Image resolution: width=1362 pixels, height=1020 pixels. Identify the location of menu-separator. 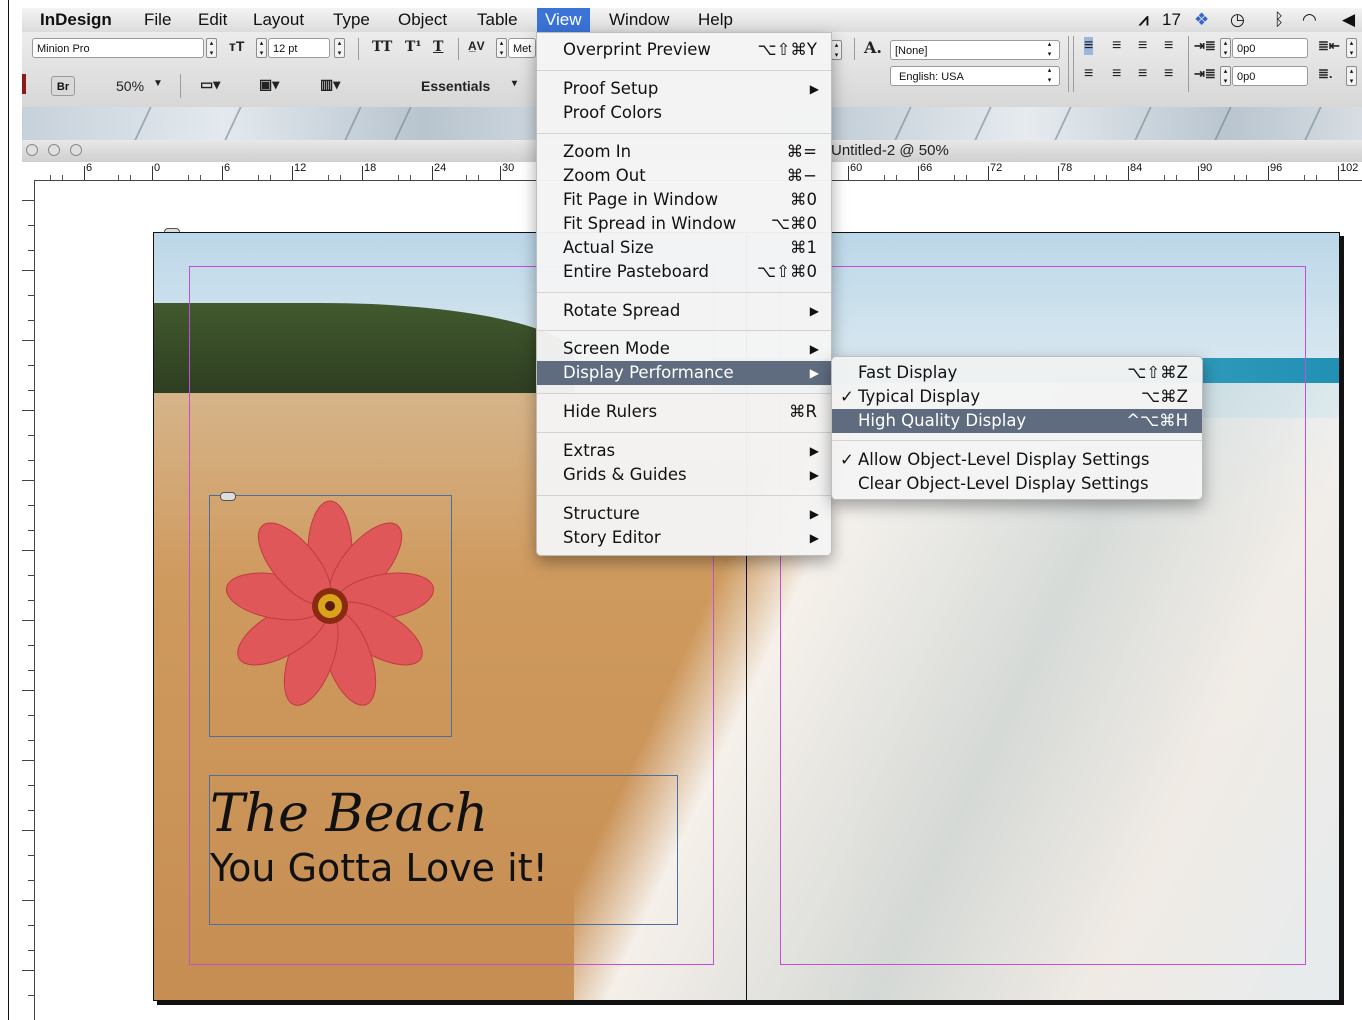
(684, 133).